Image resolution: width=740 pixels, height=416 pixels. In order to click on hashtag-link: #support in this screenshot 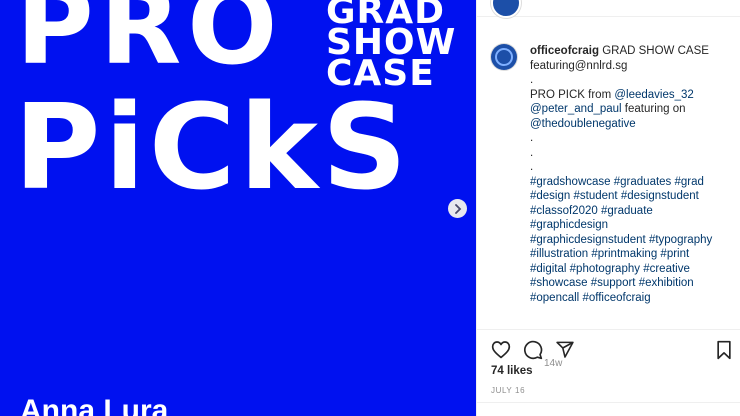, I will do `click(613, 283)`.